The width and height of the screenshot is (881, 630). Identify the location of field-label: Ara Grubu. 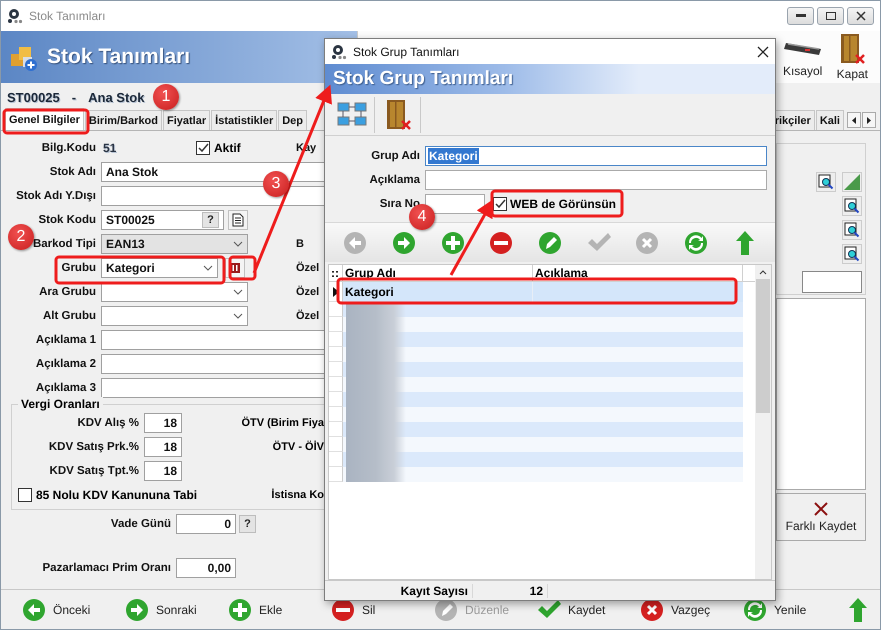
(67, 292).